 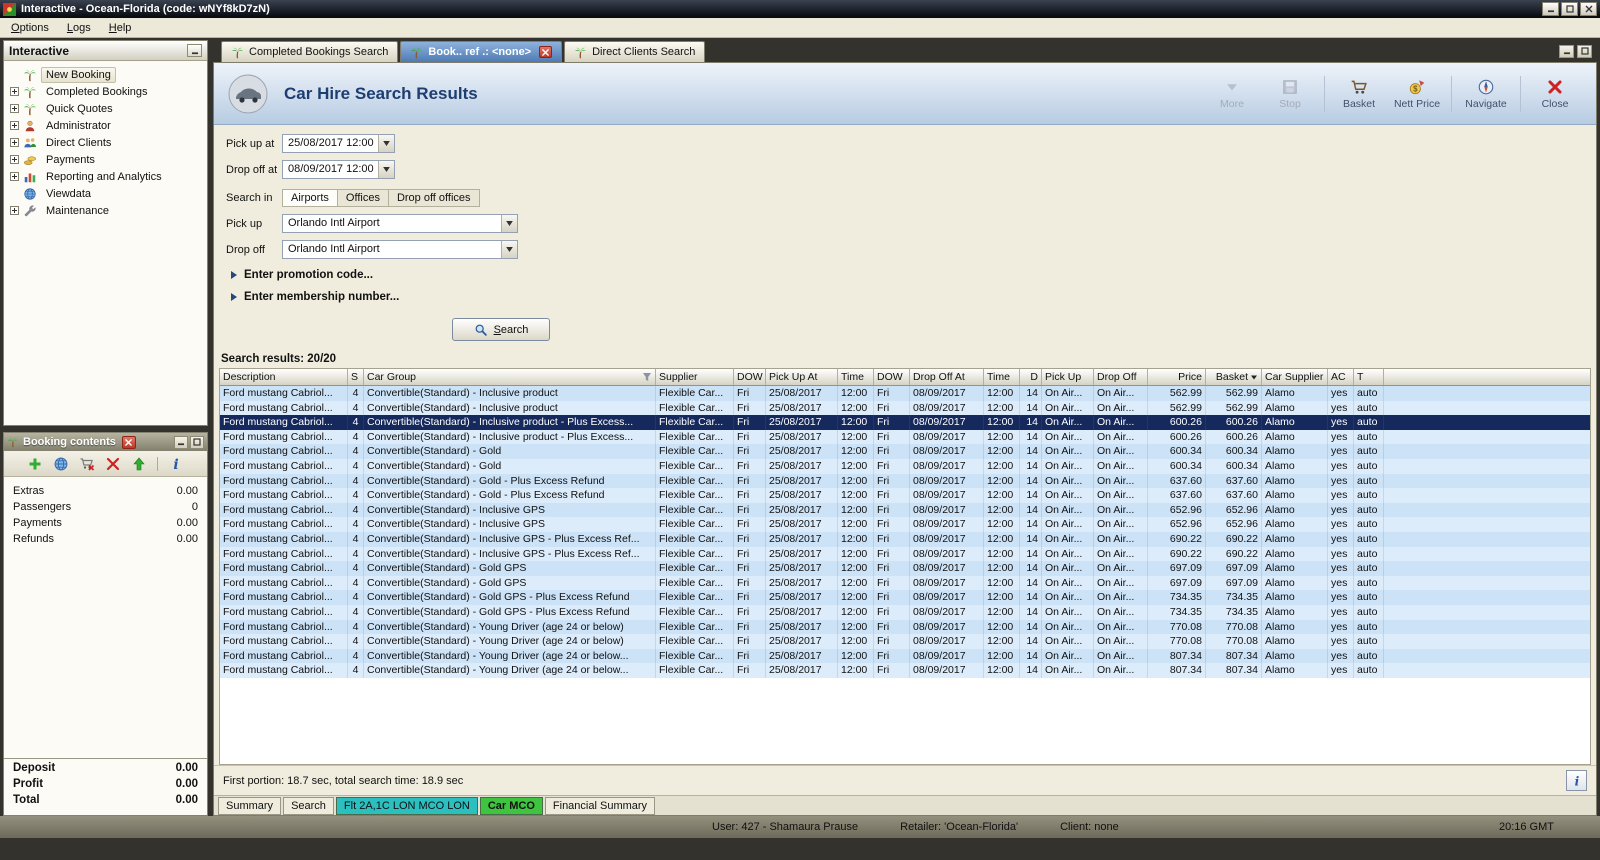 I want to click on bottom-tab-car-mco: Car MCO, so click(x=511, y=805).